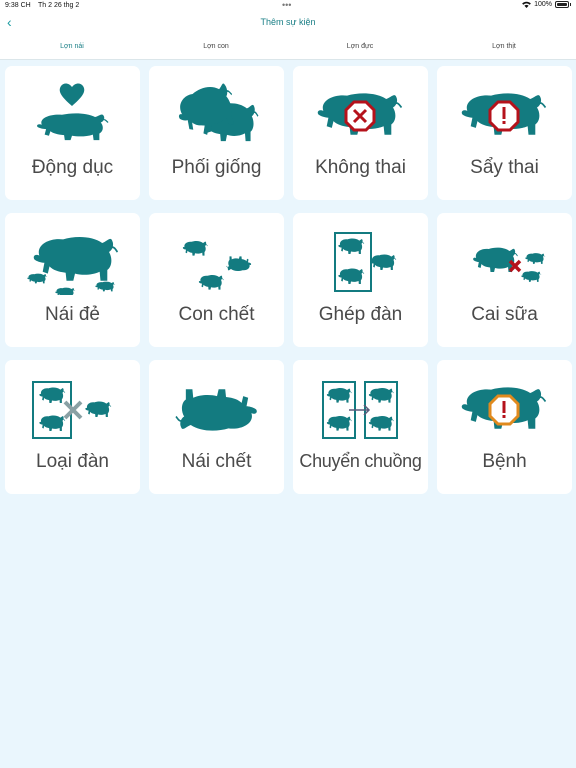  I want to click on event-label: Ghép đàn, so click(360, 314).